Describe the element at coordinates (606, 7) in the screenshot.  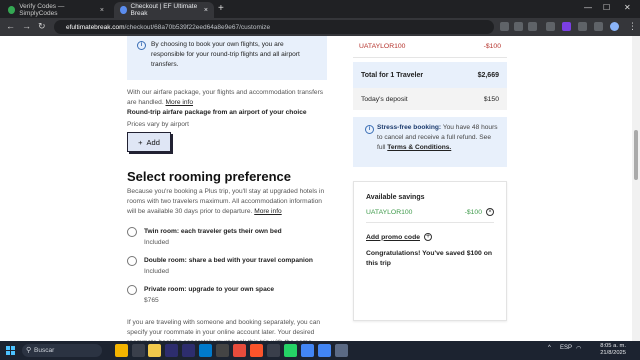
I see `maximize-icon: ☐` at that location.